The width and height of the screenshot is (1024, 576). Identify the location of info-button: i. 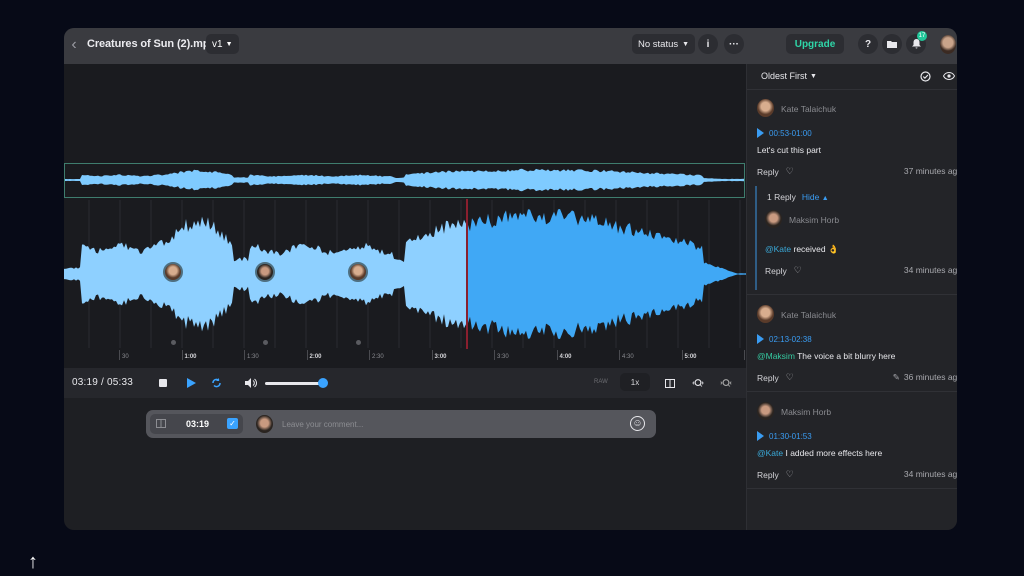
(708, 44).